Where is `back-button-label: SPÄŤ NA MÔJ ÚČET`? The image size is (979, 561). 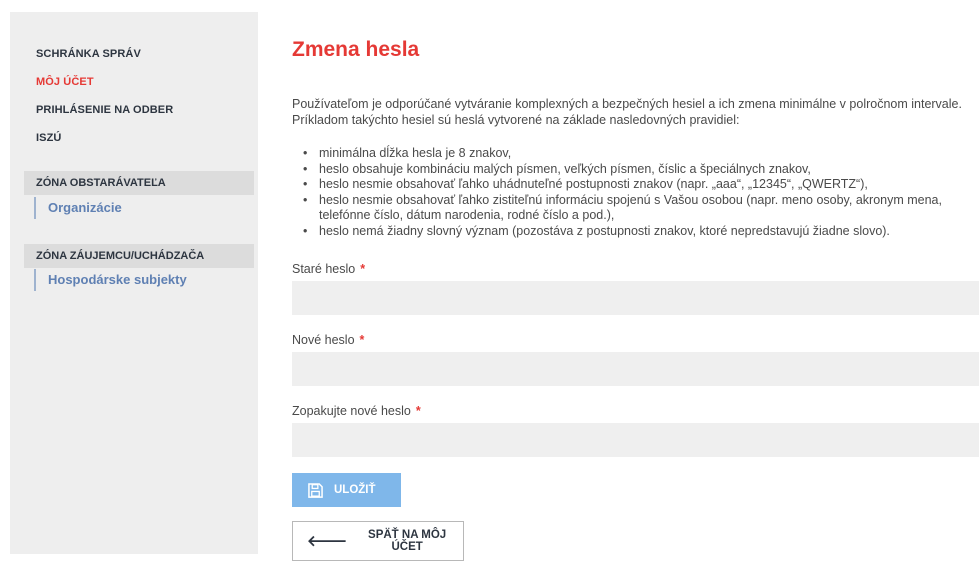 back-button-label: SPÄŤ NA MÔJ ÚČET is located at coordinates (407, 541).